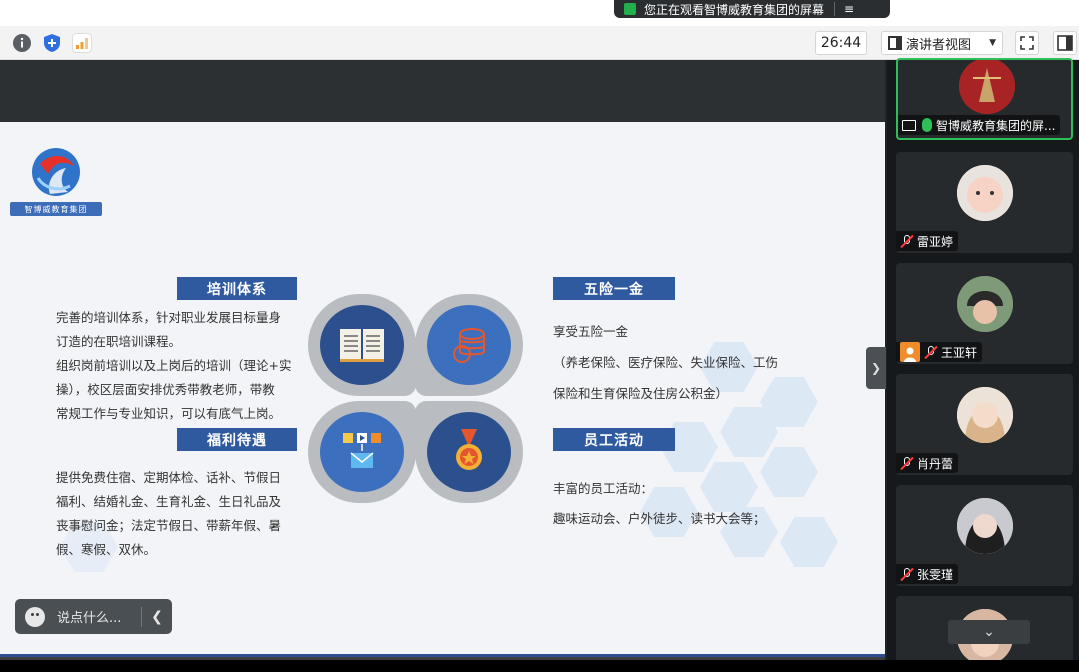 The width and height of the screenshot is (1079, 672). I want to click on medal-icon, so click(469, 449).